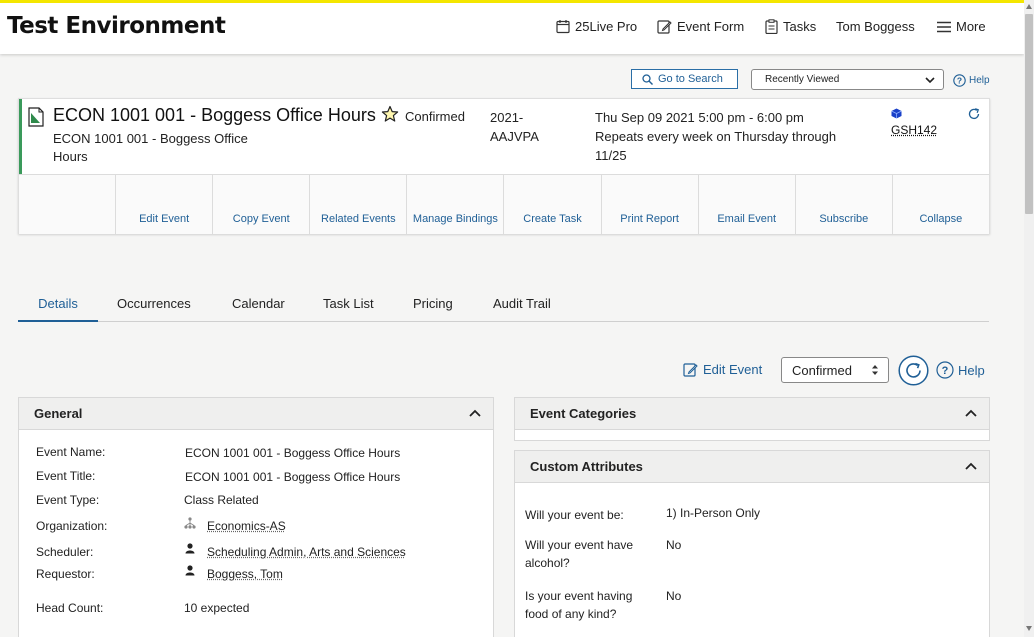 Image resolution: width=1034 pixels, height=637 pixels. I want to click on page-scrollbar, so click(1029, 318).